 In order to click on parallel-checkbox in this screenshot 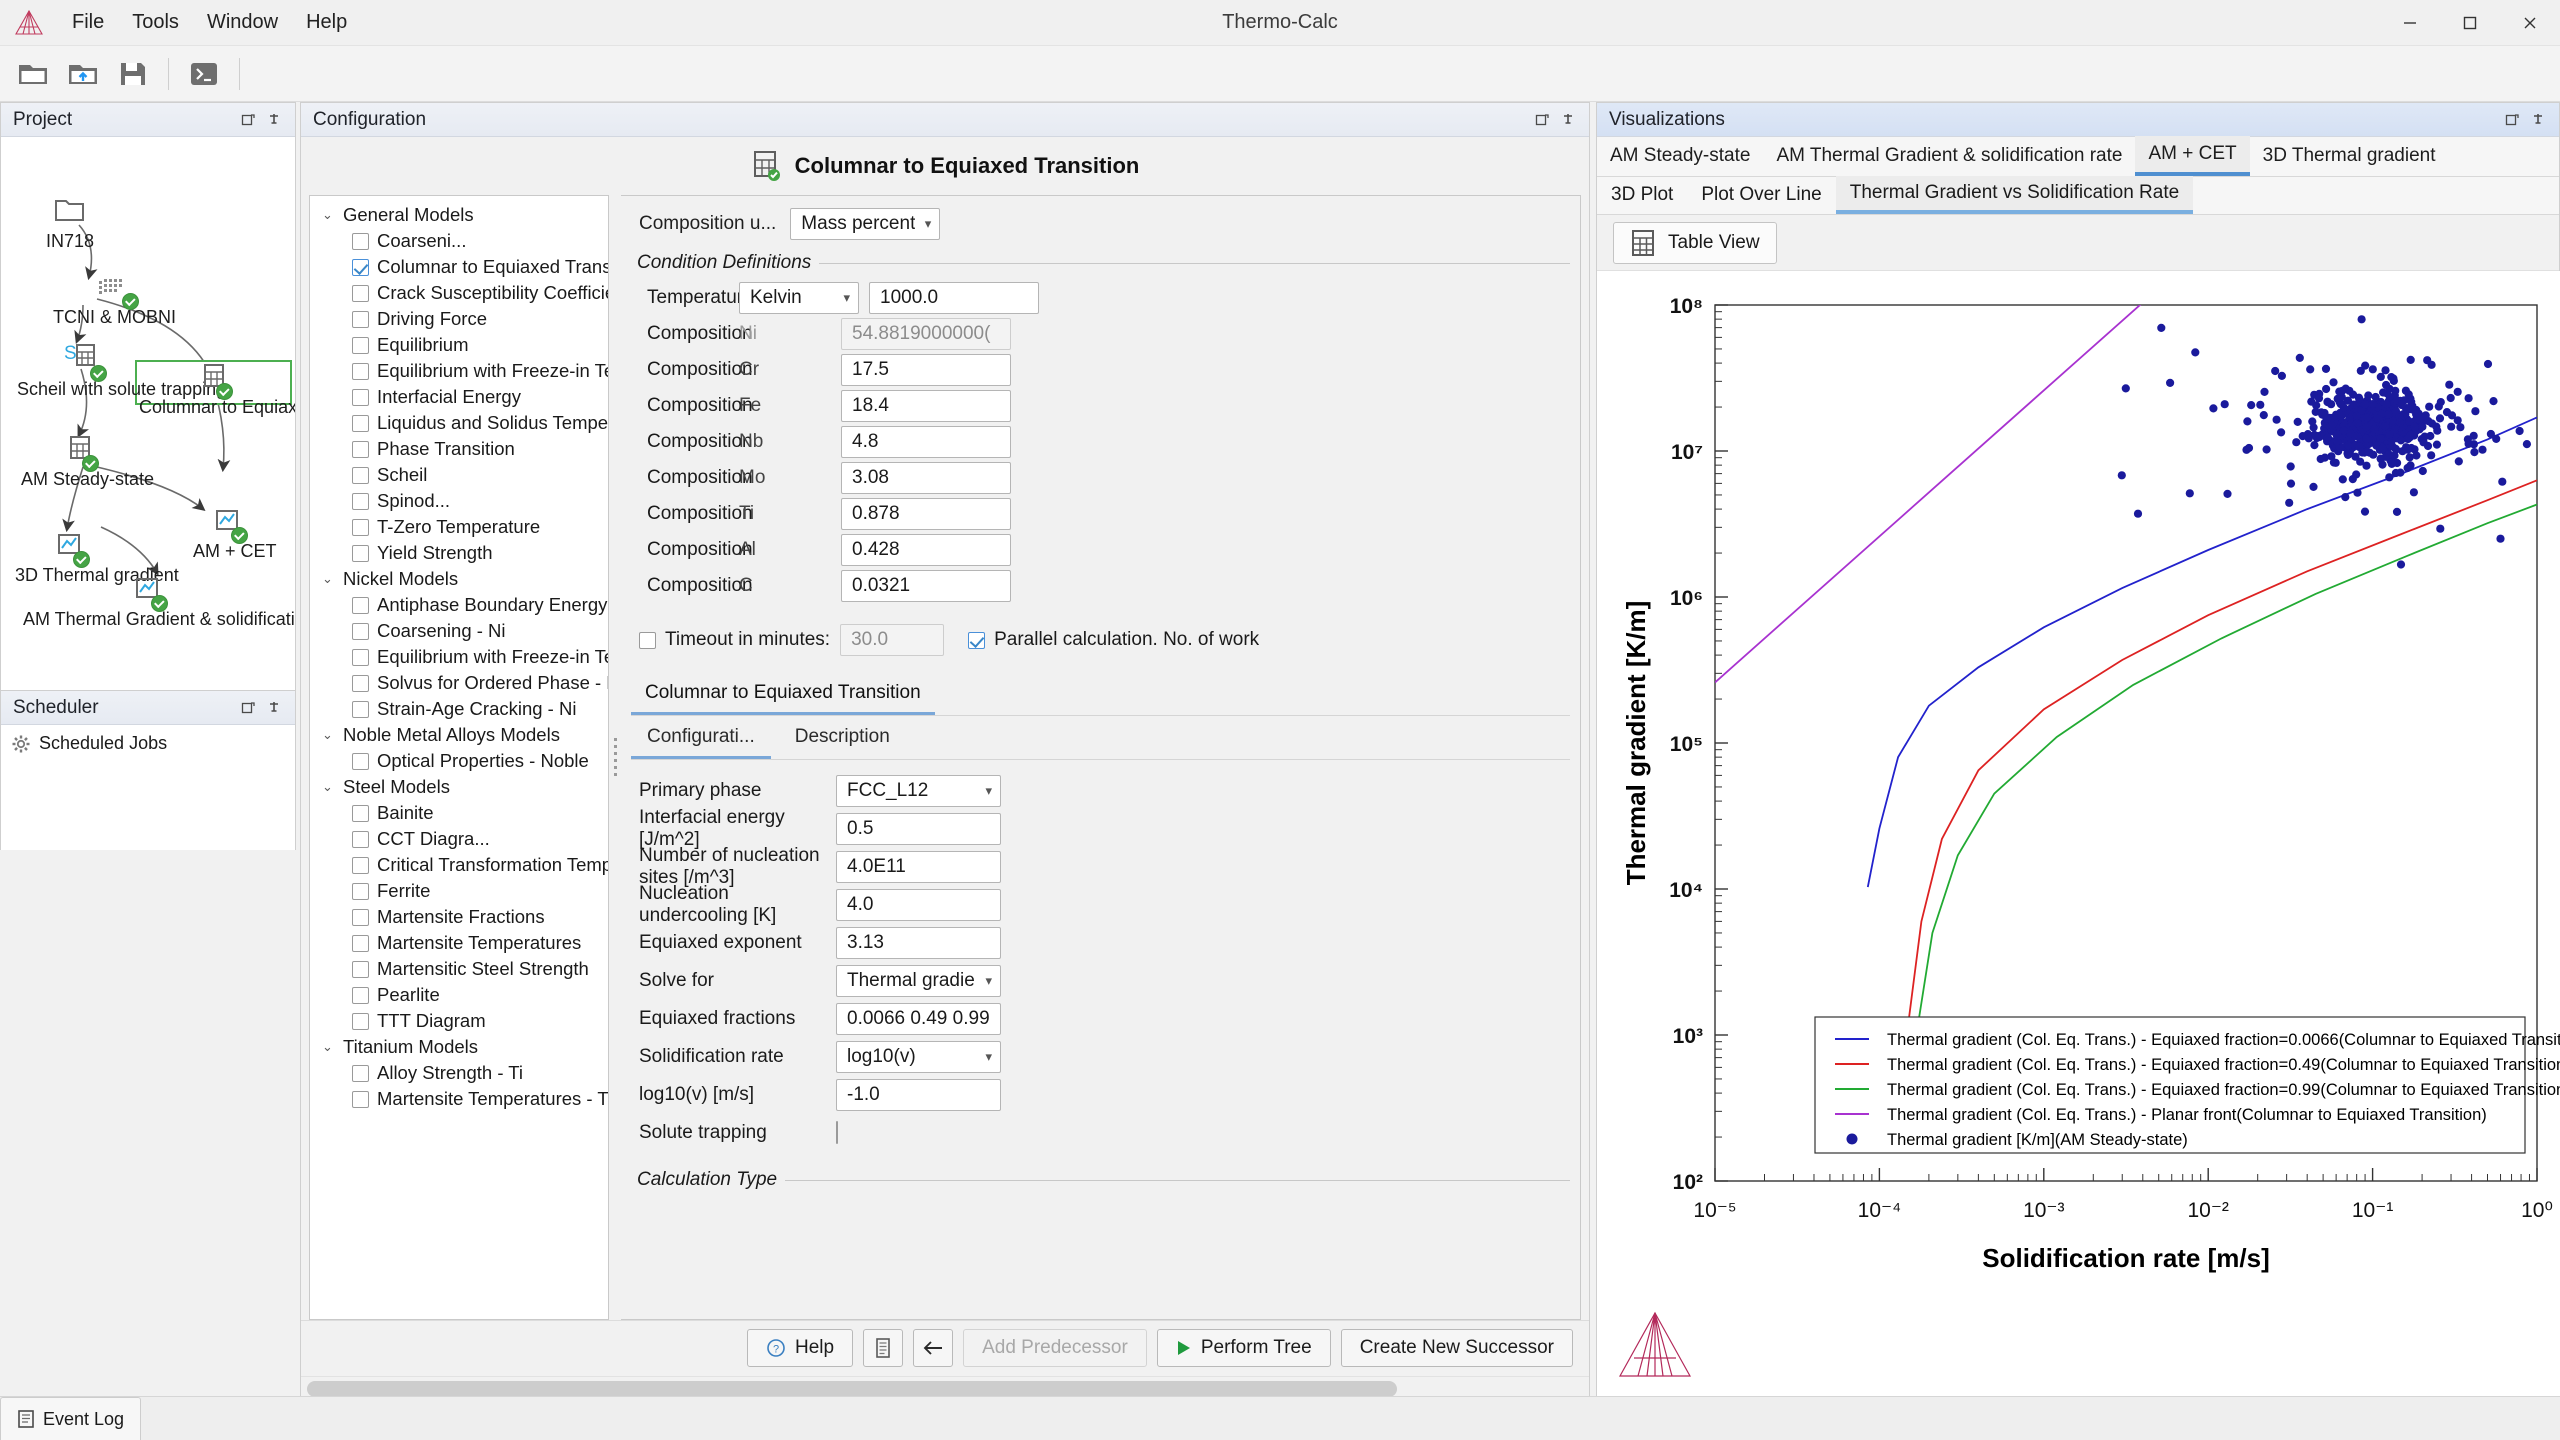, I will do `click(977, 640)`.